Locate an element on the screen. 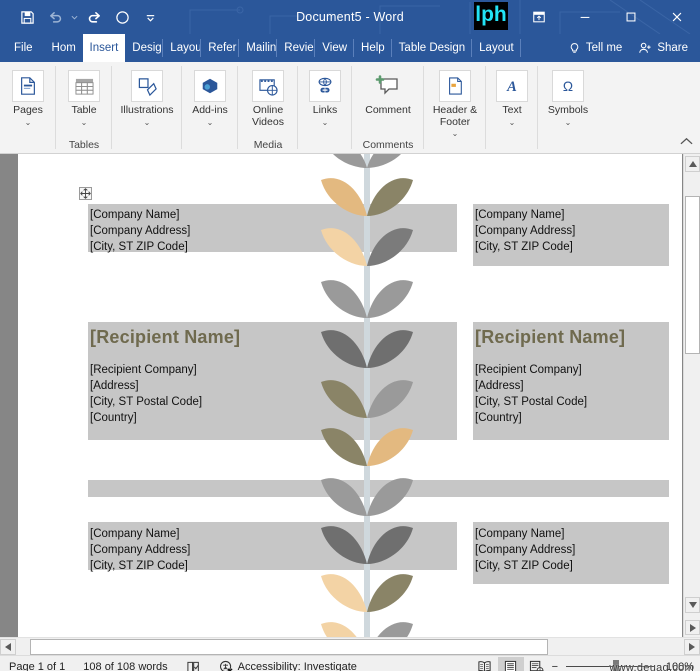 The height and width of the screenshot is (671, 700). triangle-right-icon is located at coordinates (692, 646).